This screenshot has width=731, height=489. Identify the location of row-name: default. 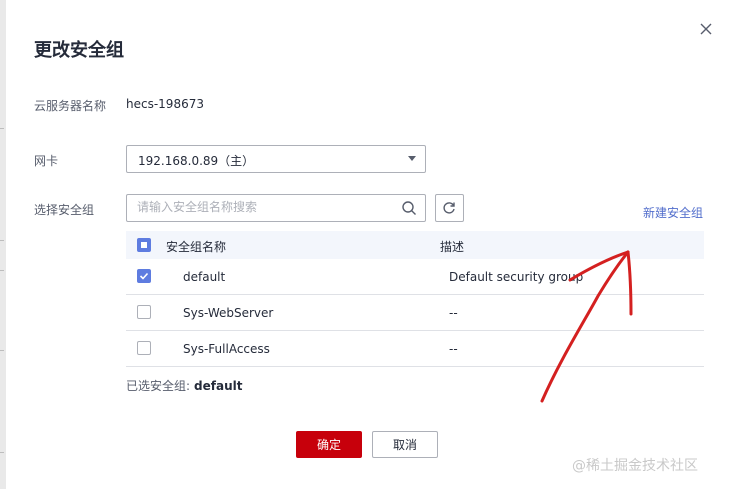
(204, 277).